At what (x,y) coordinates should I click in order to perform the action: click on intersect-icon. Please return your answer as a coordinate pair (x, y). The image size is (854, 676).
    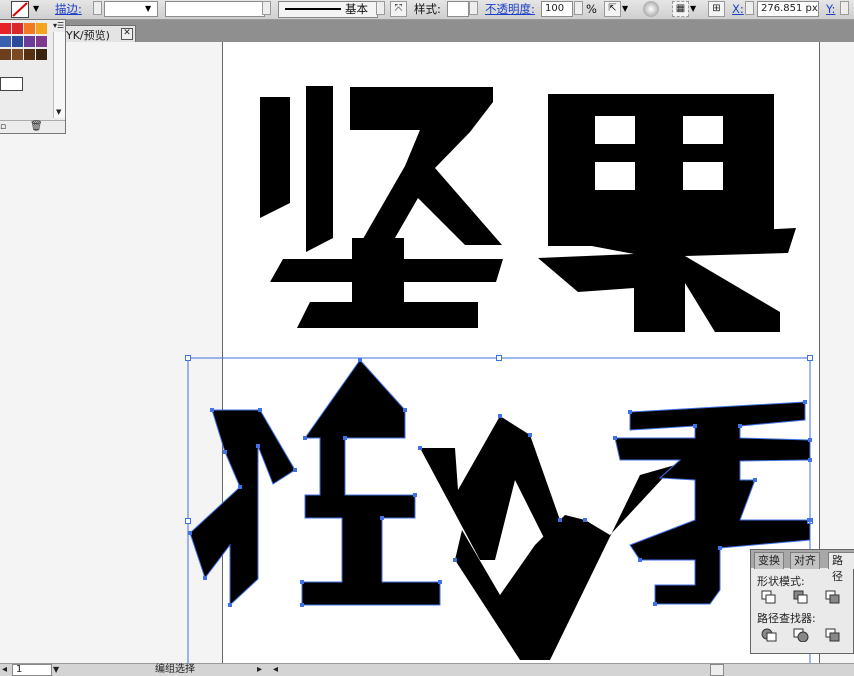
    Looking at the image, I should click on (833, 597).